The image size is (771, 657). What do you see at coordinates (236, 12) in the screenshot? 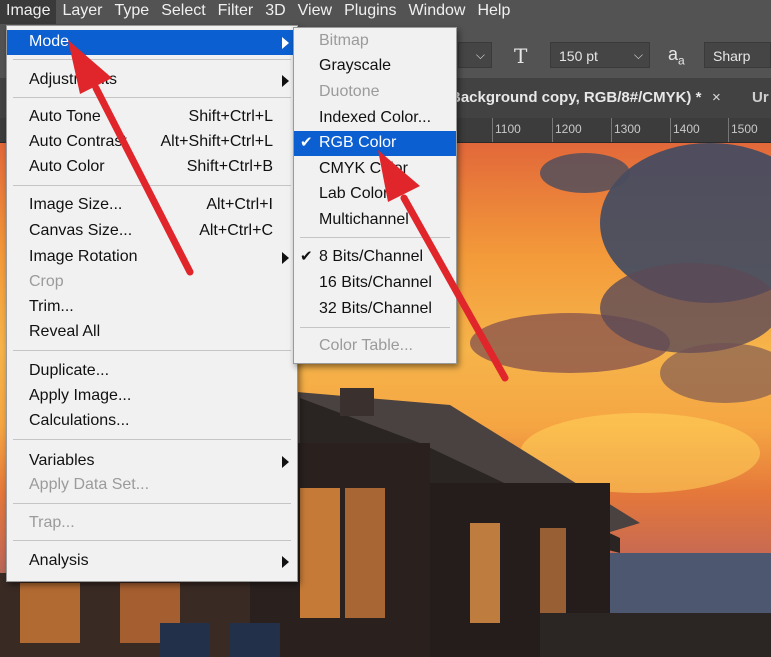
I see `menu-filter: Filter` at bounding box center [236, 12].